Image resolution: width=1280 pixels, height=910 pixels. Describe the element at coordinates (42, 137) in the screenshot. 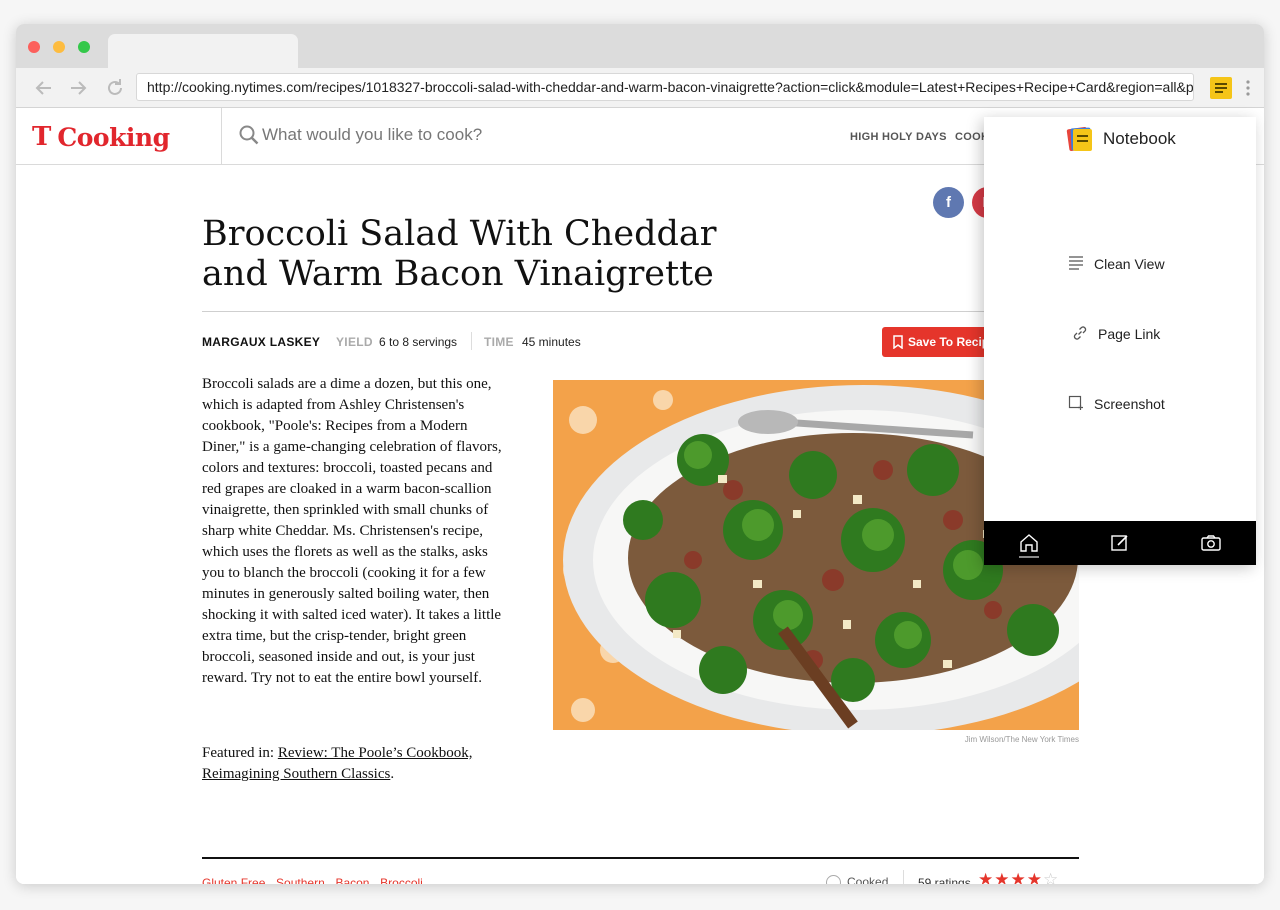

I see `logo-mark: T` at that location.